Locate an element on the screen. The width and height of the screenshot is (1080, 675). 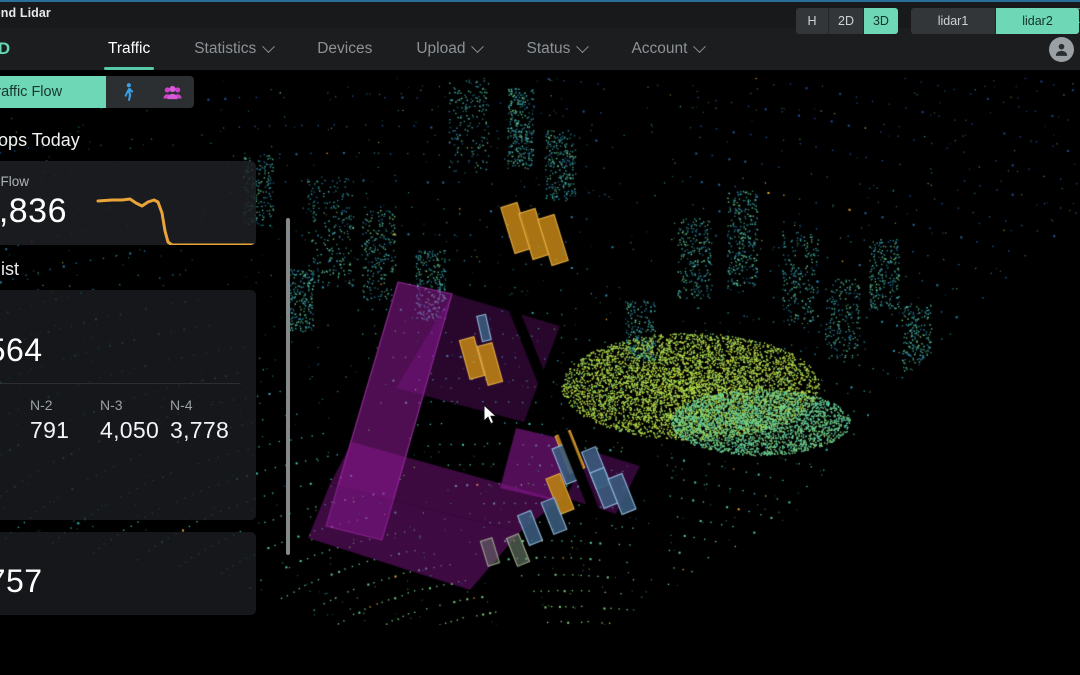
page-bottom-fill is located at coordinates (540, 650).